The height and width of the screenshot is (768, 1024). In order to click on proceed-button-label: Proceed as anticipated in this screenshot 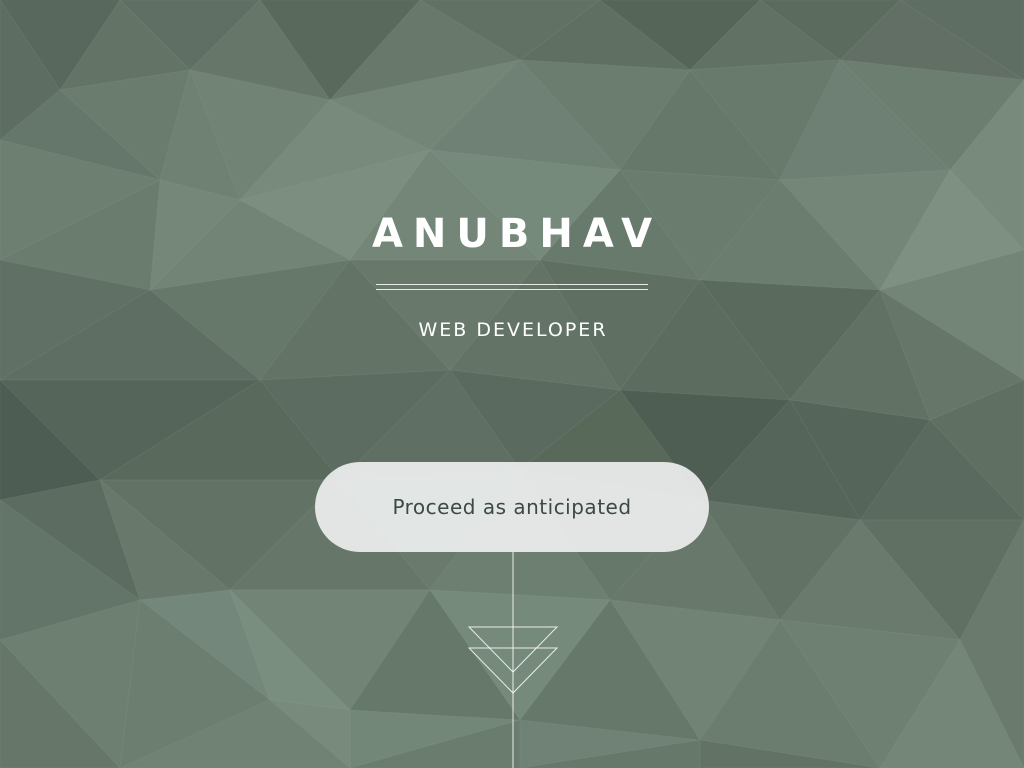, I will do `click(512, 507)`.